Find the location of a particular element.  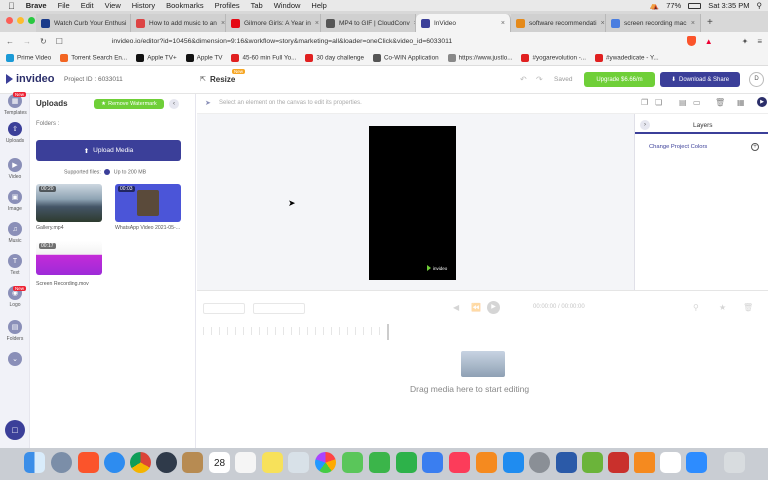

reminders-icon is located at coordinates (245, 462).